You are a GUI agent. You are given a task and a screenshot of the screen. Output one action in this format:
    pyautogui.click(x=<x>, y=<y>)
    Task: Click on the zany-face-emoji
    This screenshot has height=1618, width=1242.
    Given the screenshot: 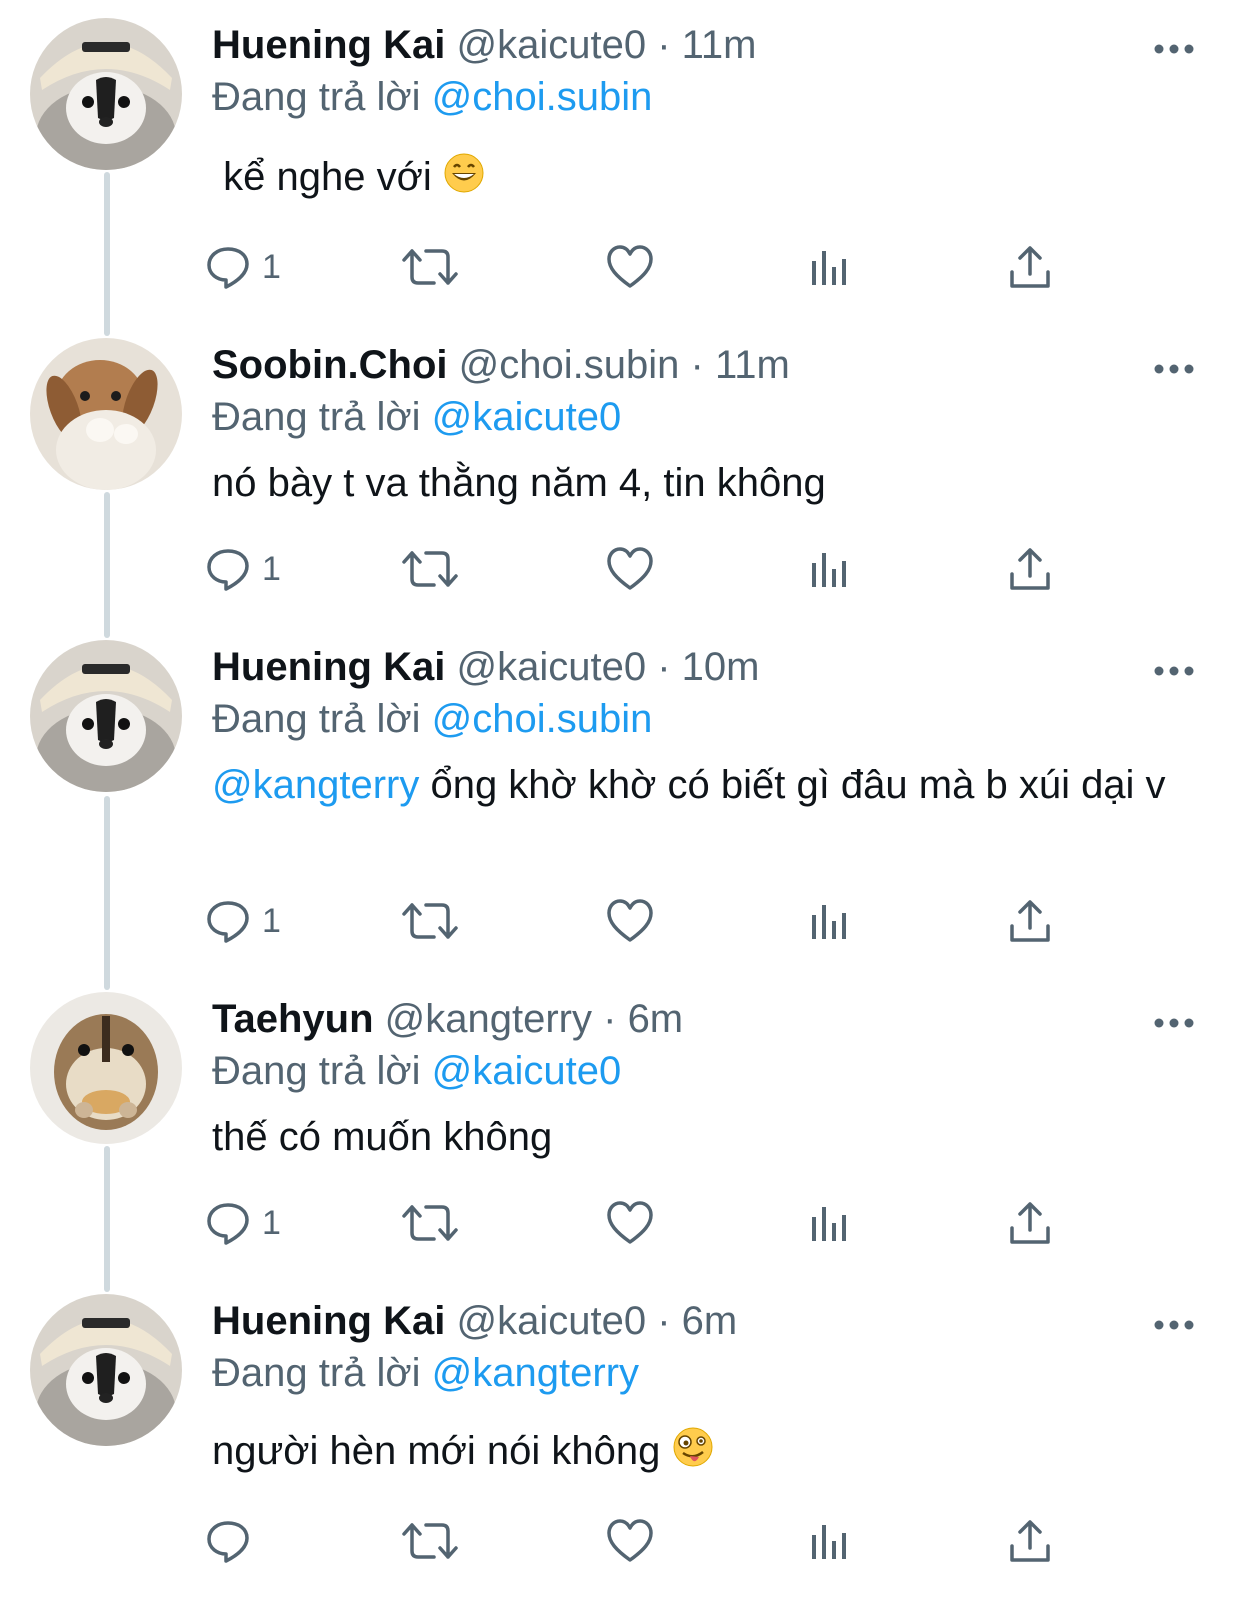 What is the action you would take?
    pyautogui.click(x=693, y=1453)
    